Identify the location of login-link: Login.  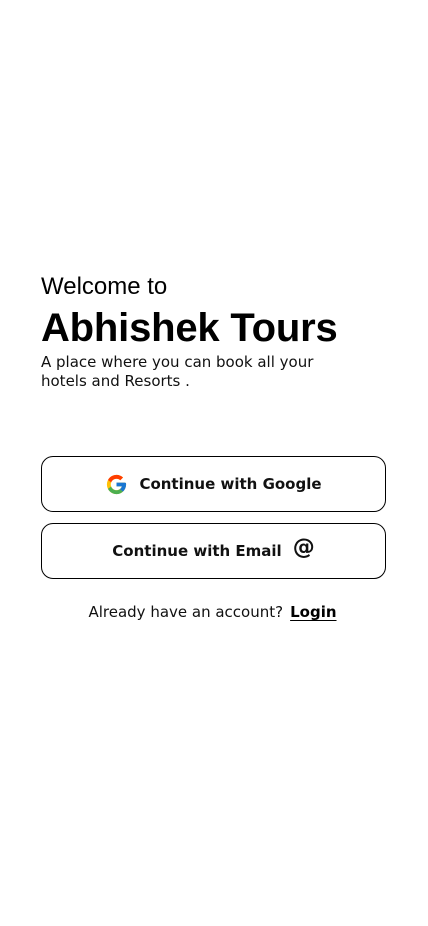
(313, 612).